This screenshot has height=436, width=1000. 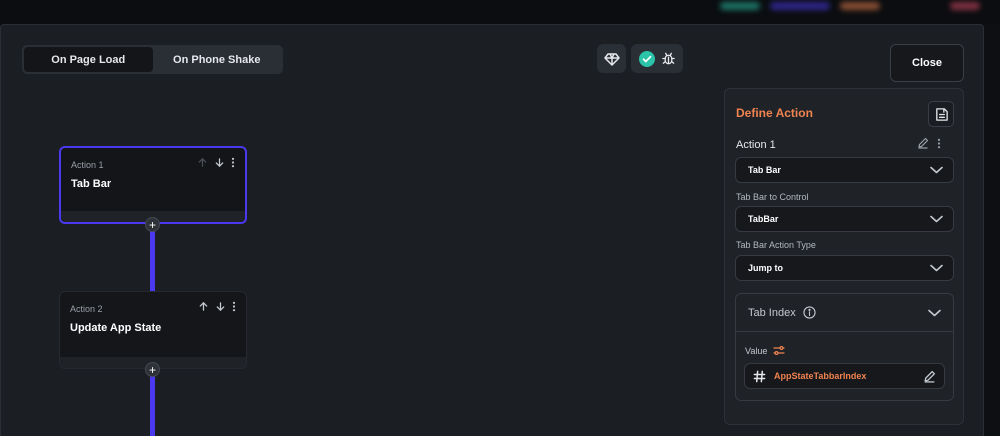 I want to click on close-button: Close, so click(x=927, y=63).